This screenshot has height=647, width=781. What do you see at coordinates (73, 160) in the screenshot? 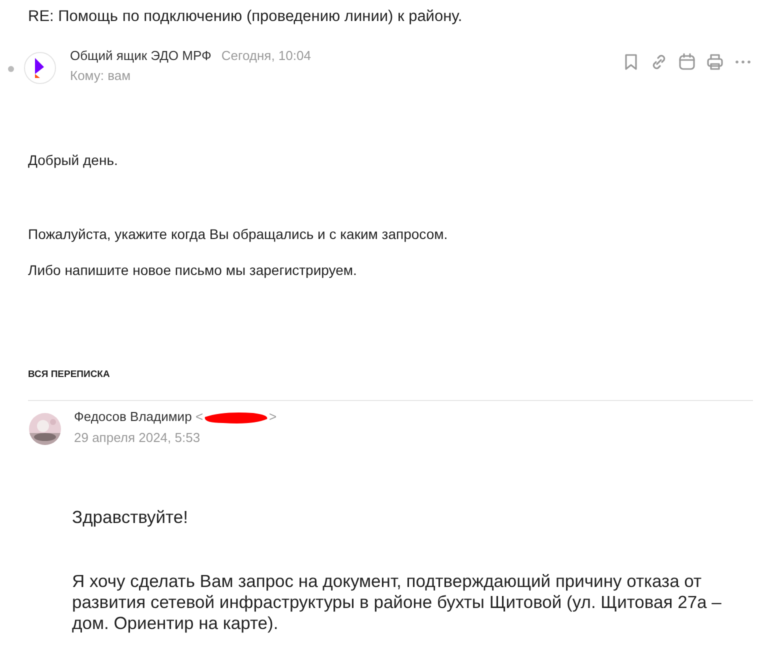
I see `message-paragraph: Добрый день.` at bounding box center [73, 160].